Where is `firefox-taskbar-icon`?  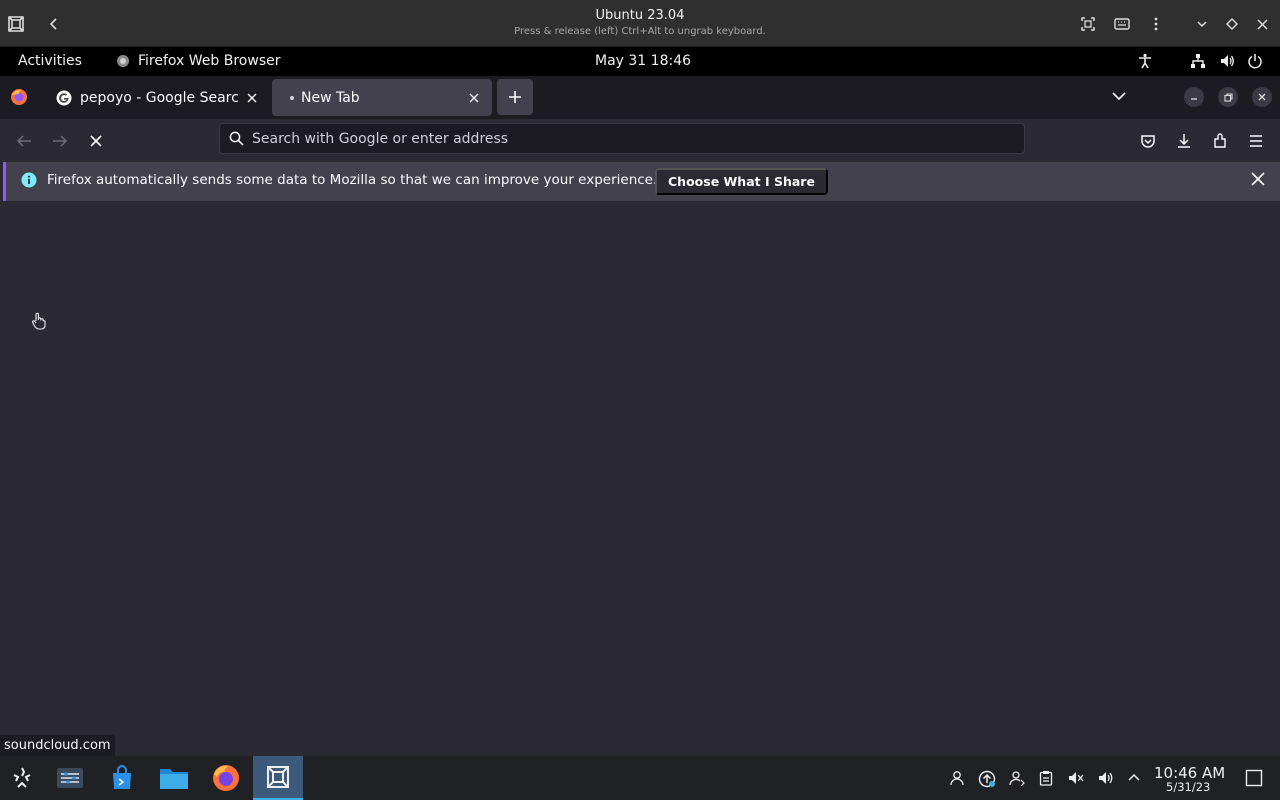
firefox-taskbar-icon is located at coordinates (226, 778).